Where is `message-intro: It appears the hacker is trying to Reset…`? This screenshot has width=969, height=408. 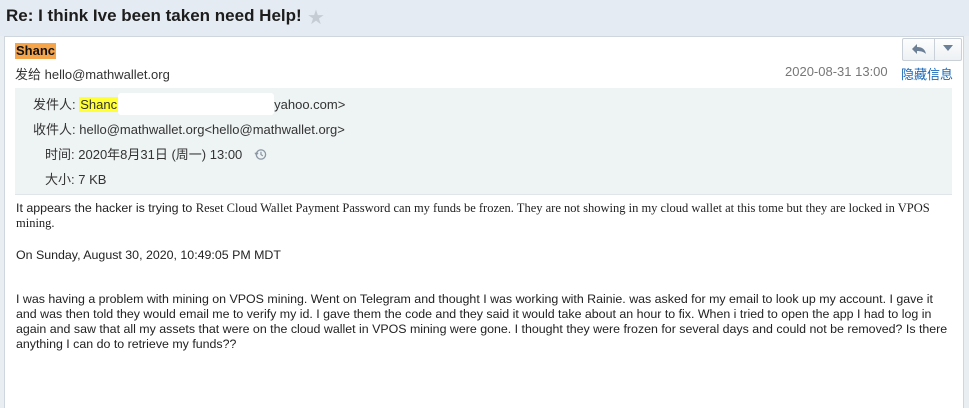 message-intro: It appears the hacker is trying to Reset… is located at coordinates (484, 216).